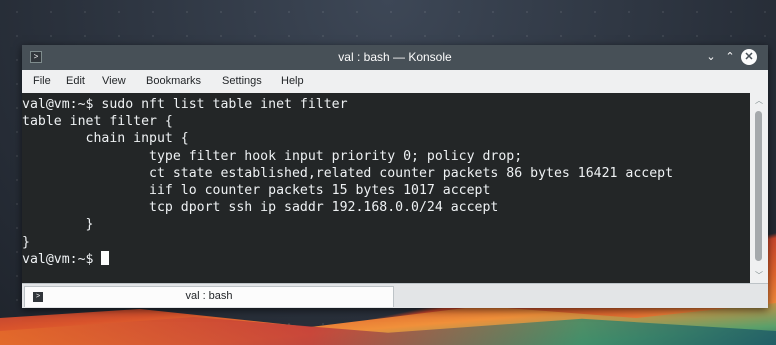 The image size is (776, 345). Describe the element at coordinates (759, 275) in the screenshot. I see `scroll-down-icon: ﹀` at that location.